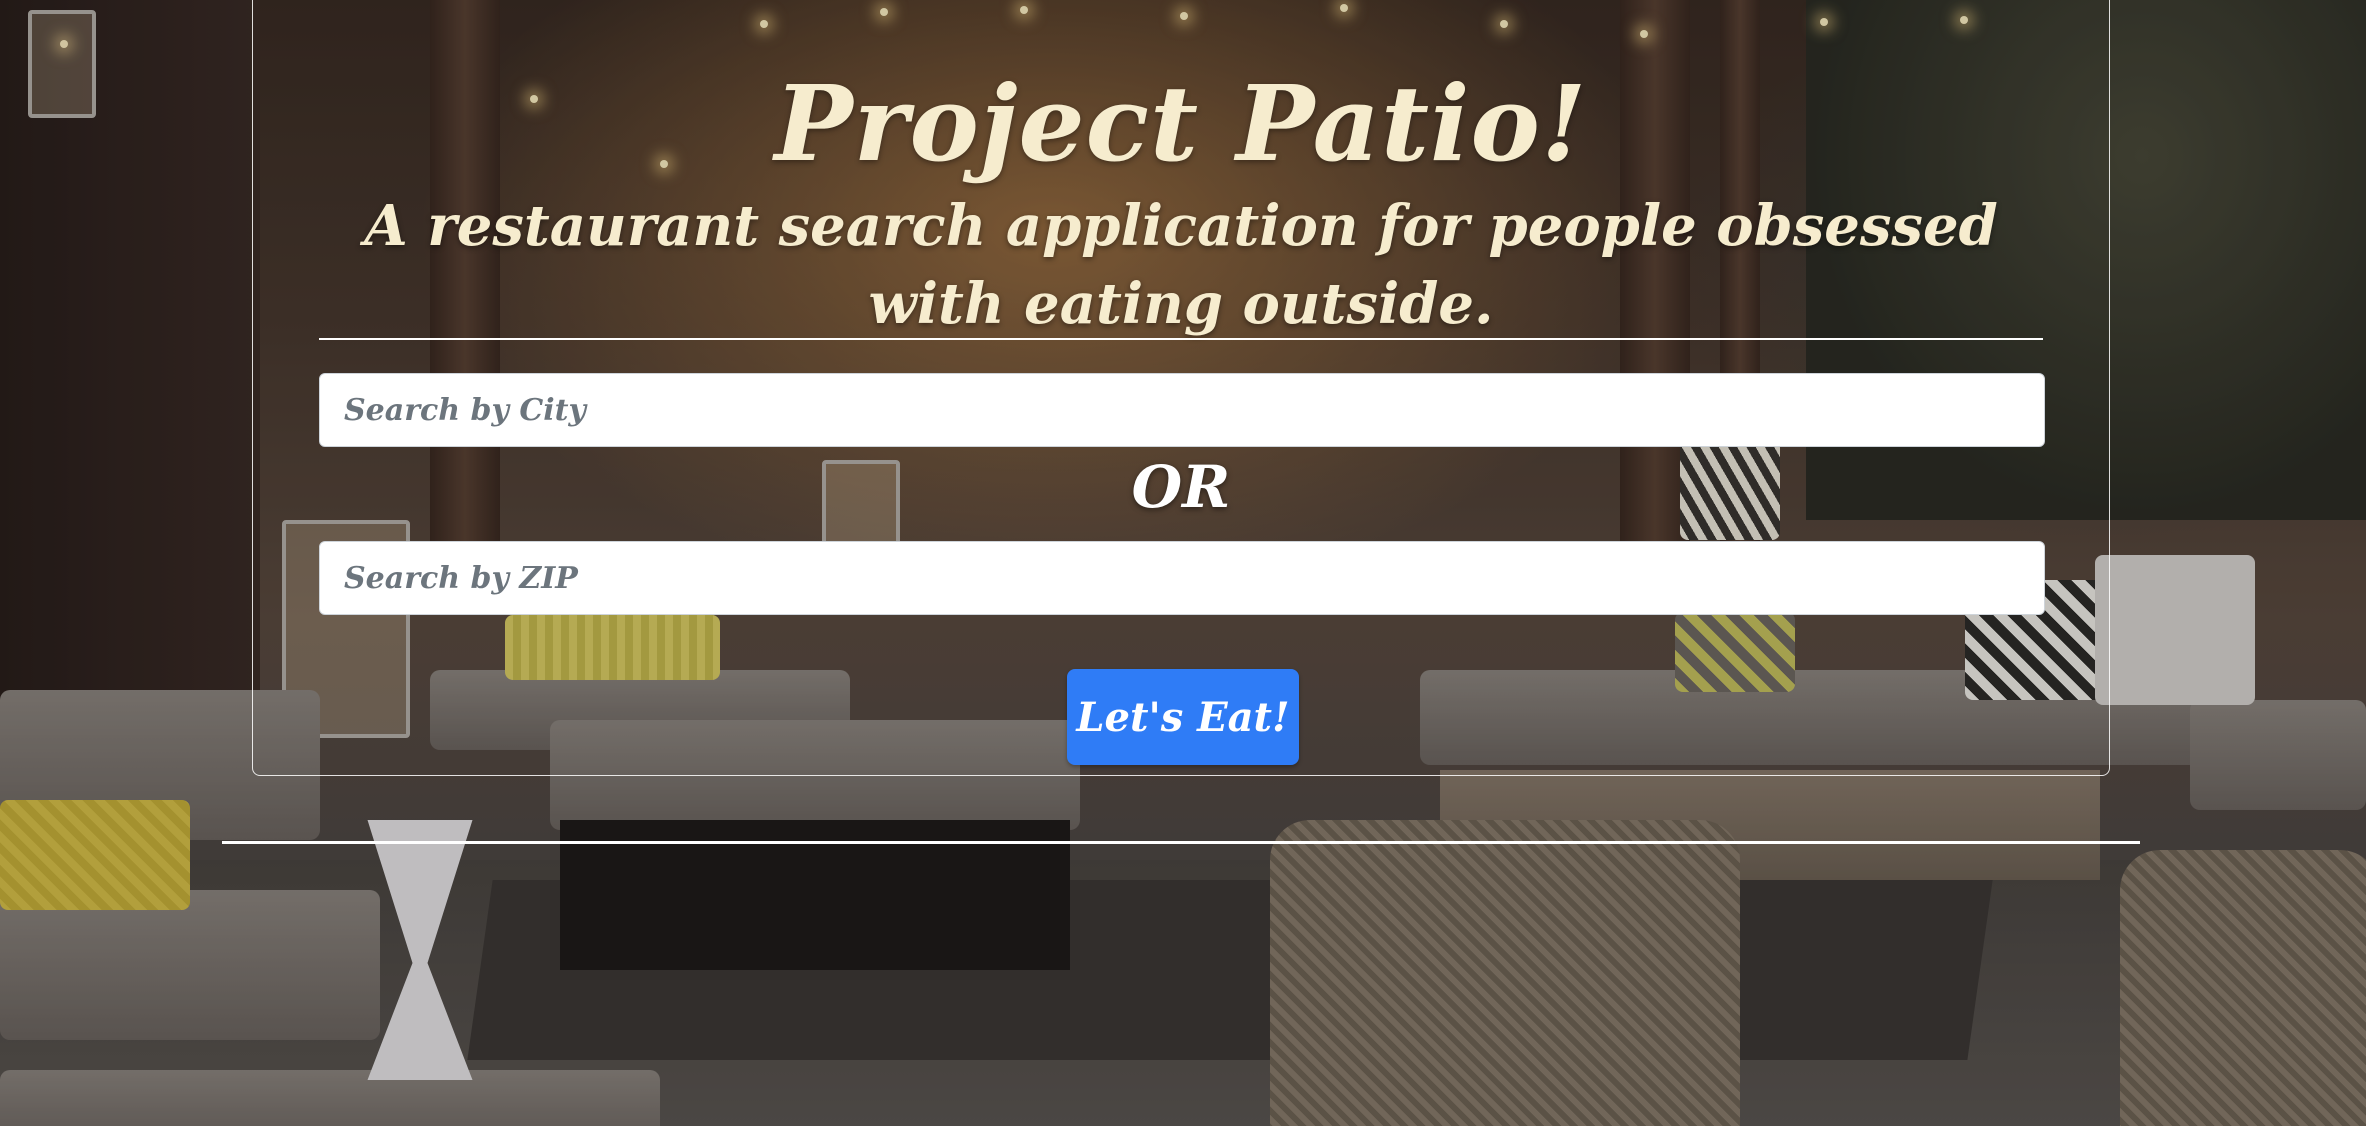 The height and width of the screenshot is (1126, 2366). What do you see at coordinates (1181, 842) in the screenshot?
I see `page-divider` at bounding box center [1181, 842].